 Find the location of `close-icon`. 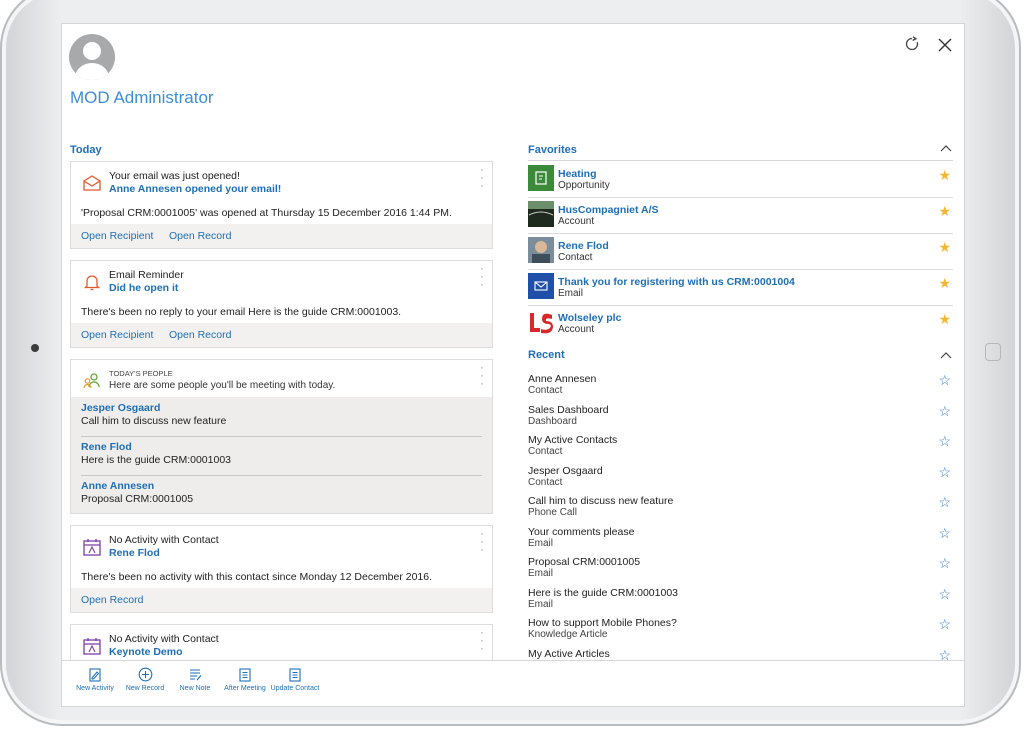

close-icon is located at coordinates (945, 46).